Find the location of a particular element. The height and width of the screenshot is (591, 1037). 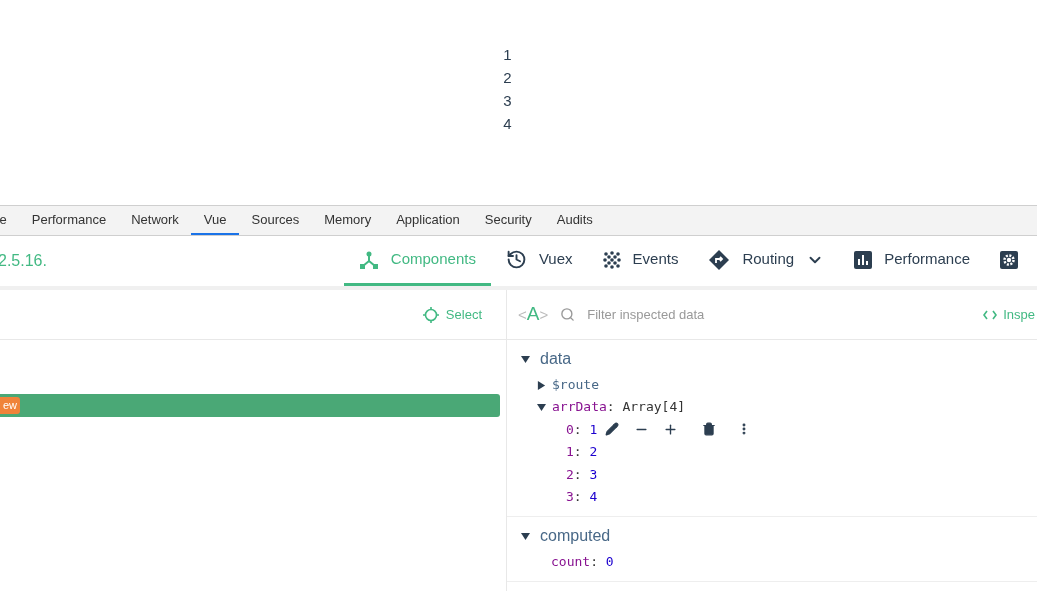

search-icon is located at coordinates (568, 314).